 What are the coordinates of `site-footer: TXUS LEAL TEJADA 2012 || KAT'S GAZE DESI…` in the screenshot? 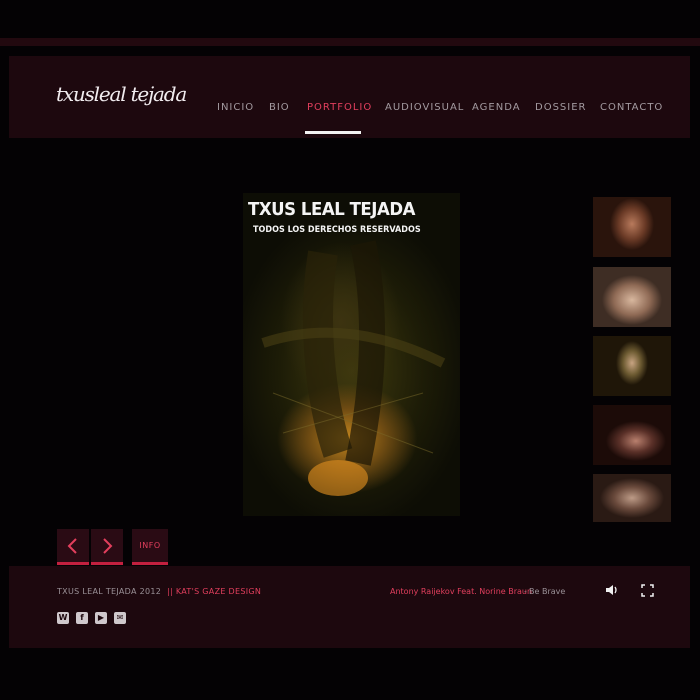 It's located at (349, 607).